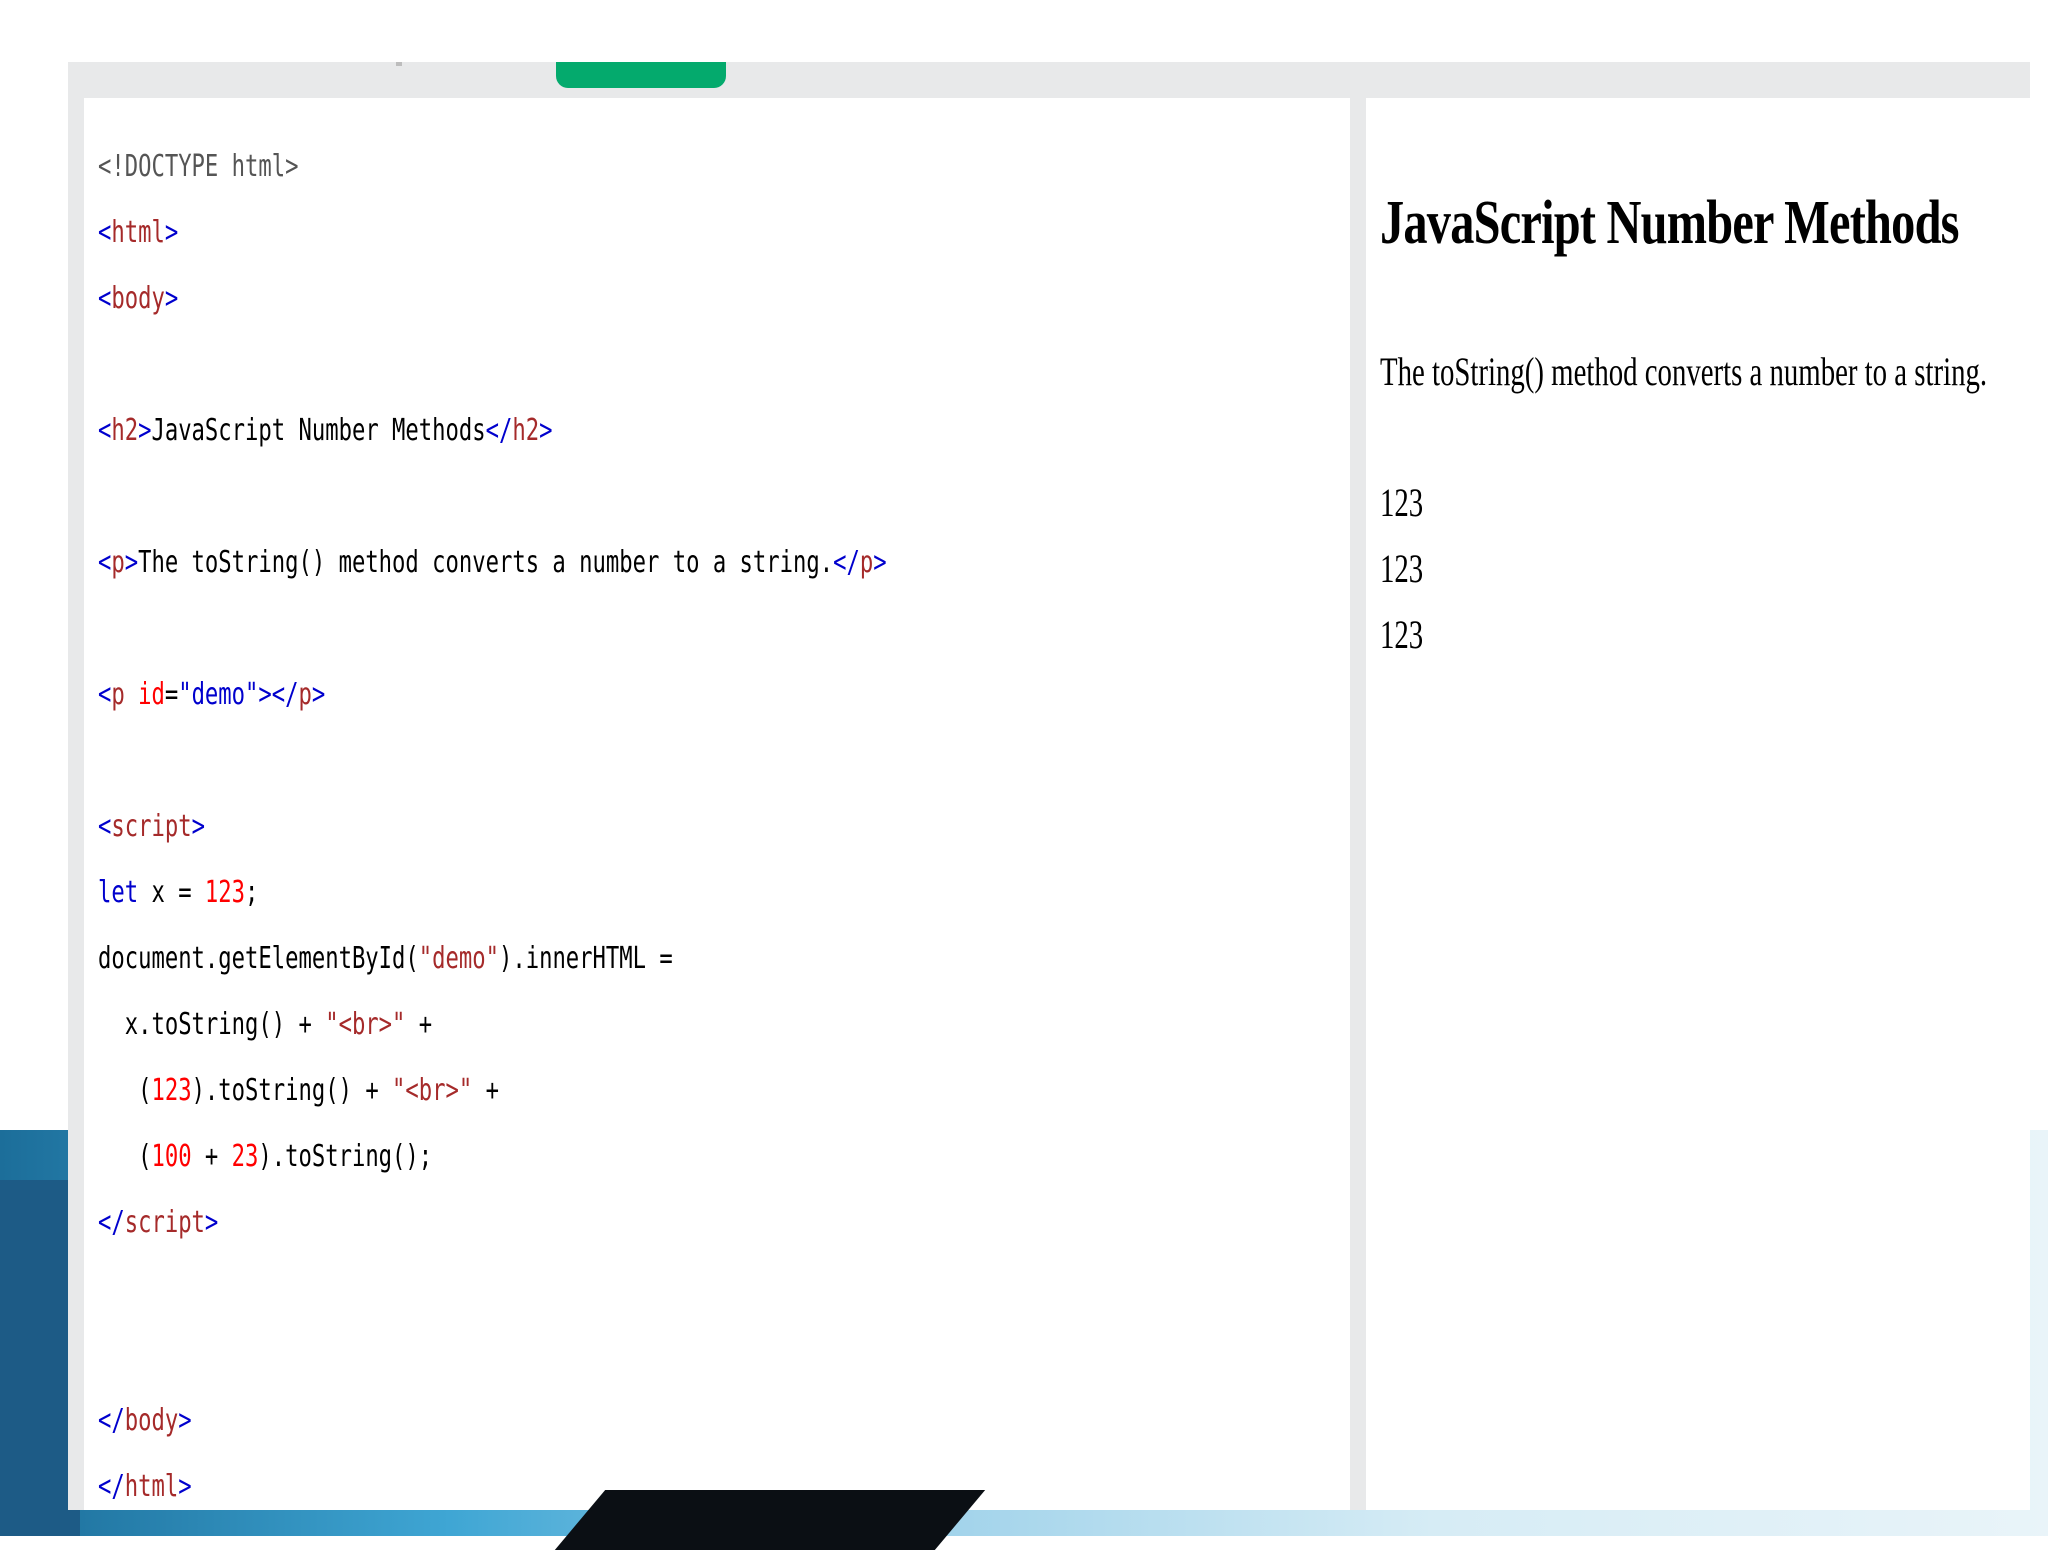  Describe the element at coordinates (492, 827) in the screenshot. I see `code-line: <script>` at that location.